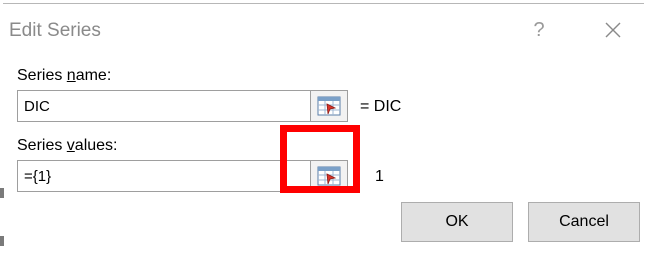 The height and width of the screenshot is (254, 647). What do you see at coordinates (38, 176) in the screenshot?
I see `series-values-value: ={1}` at bounding box center [38, 176].